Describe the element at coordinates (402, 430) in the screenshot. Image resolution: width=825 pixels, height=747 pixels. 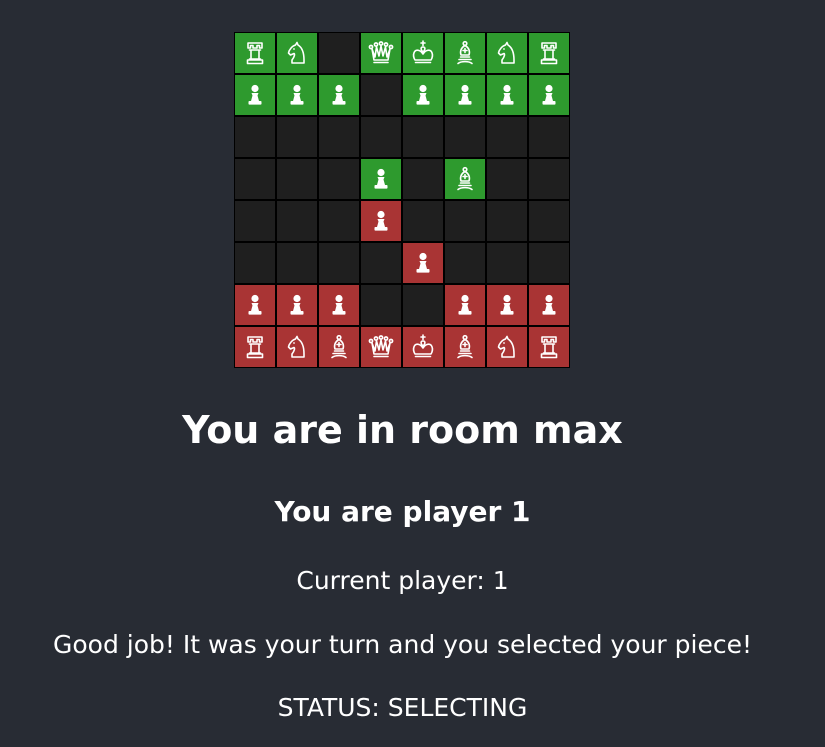
I see `room-title: You are in room max` at that location.